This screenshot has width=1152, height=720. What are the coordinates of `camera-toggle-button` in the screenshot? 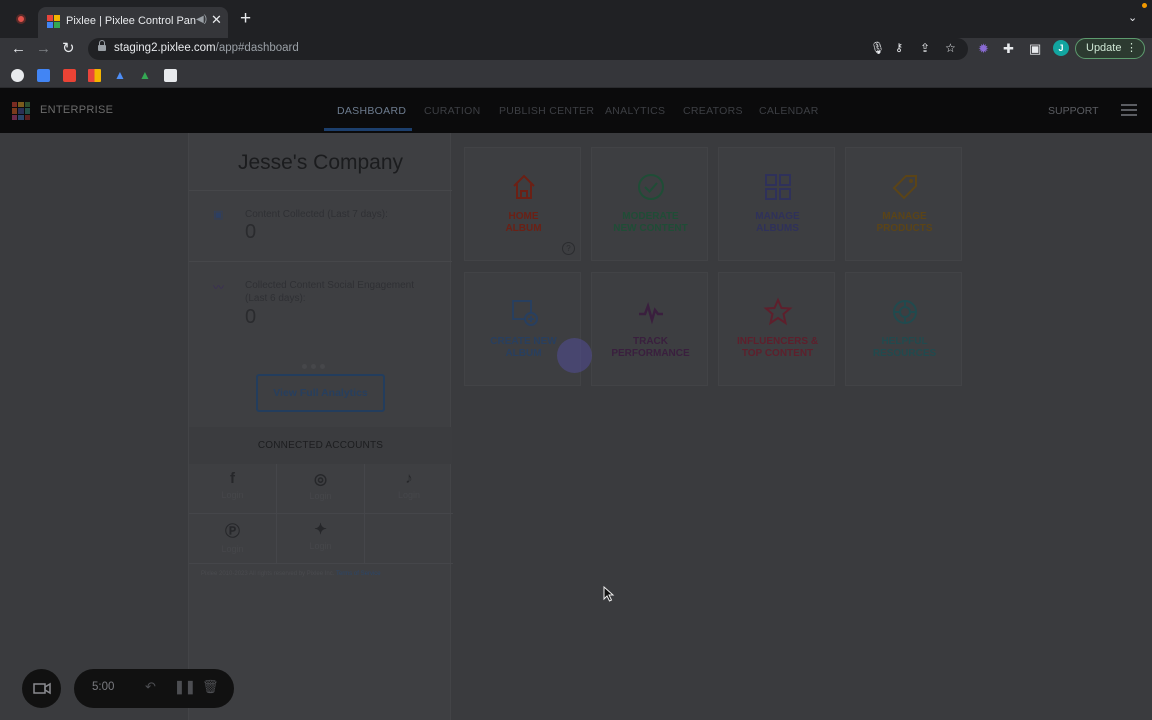 It's located at (41, 688).